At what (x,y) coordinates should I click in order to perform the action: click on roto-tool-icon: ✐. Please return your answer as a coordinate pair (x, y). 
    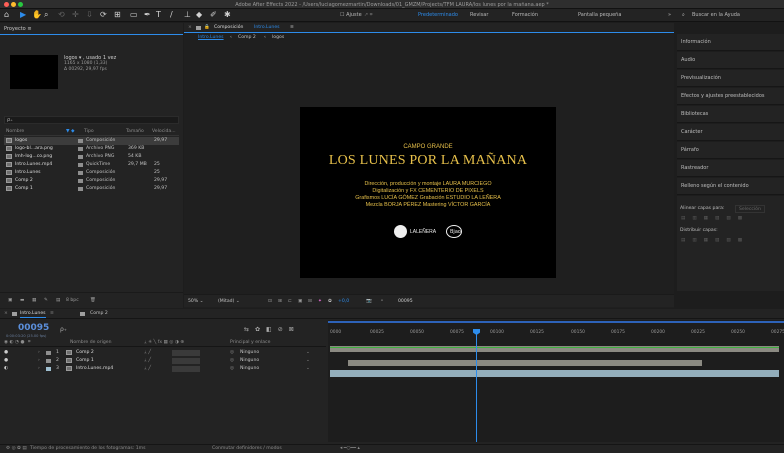
    Looking at the image, I should click on (213, 15).